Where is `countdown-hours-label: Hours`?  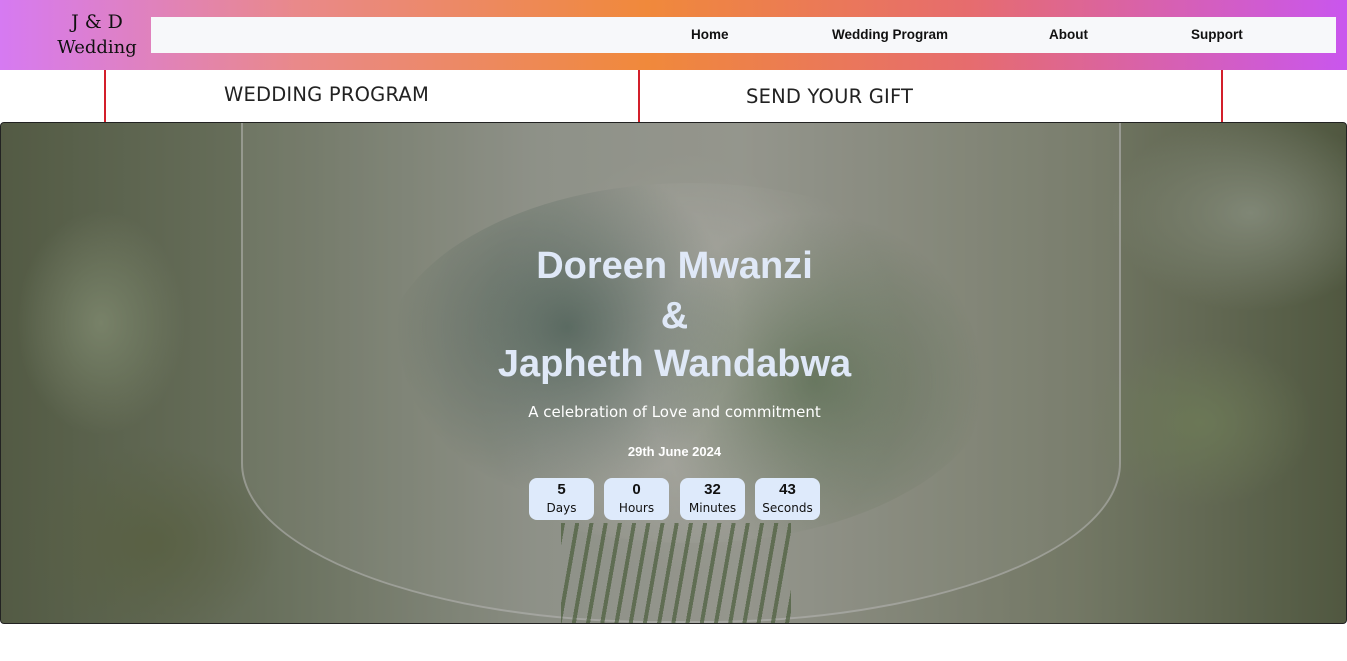
countdown-hours-label: Hours is located at coordinates (636, 508).